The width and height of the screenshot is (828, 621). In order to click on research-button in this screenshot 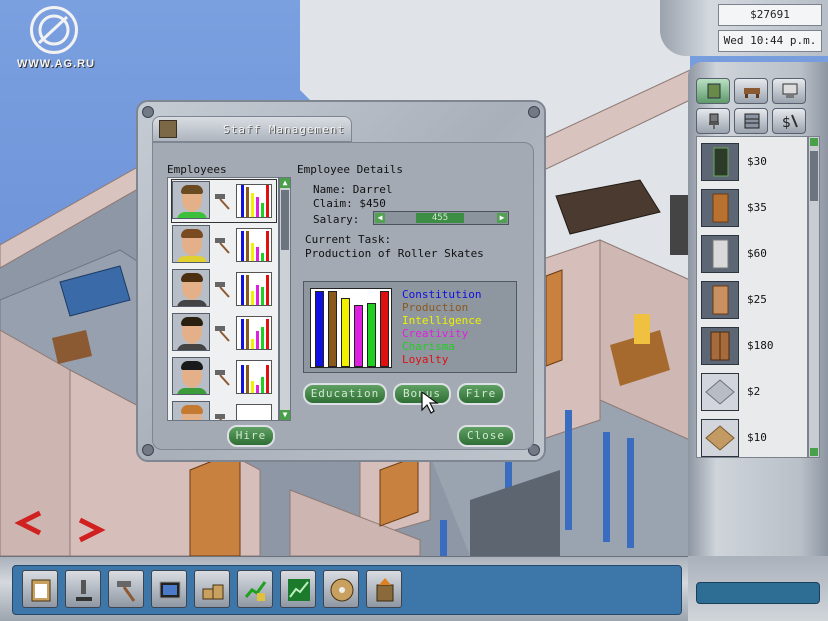, I will do `click(83, 589)`.